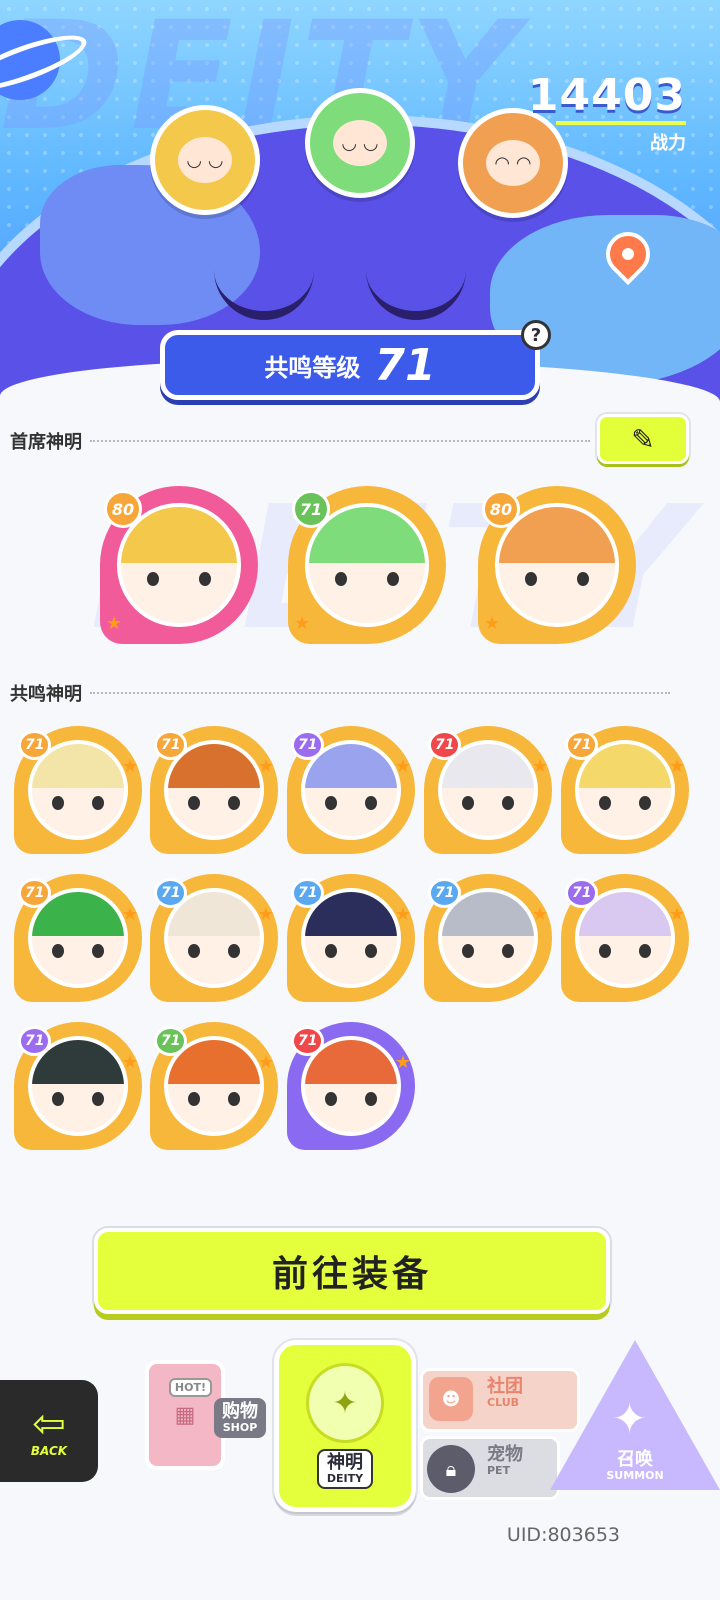 This screenshot has width=720, height=1600. I want to click on chibi-deity-left: ◡ ◡, so click(205, 160).